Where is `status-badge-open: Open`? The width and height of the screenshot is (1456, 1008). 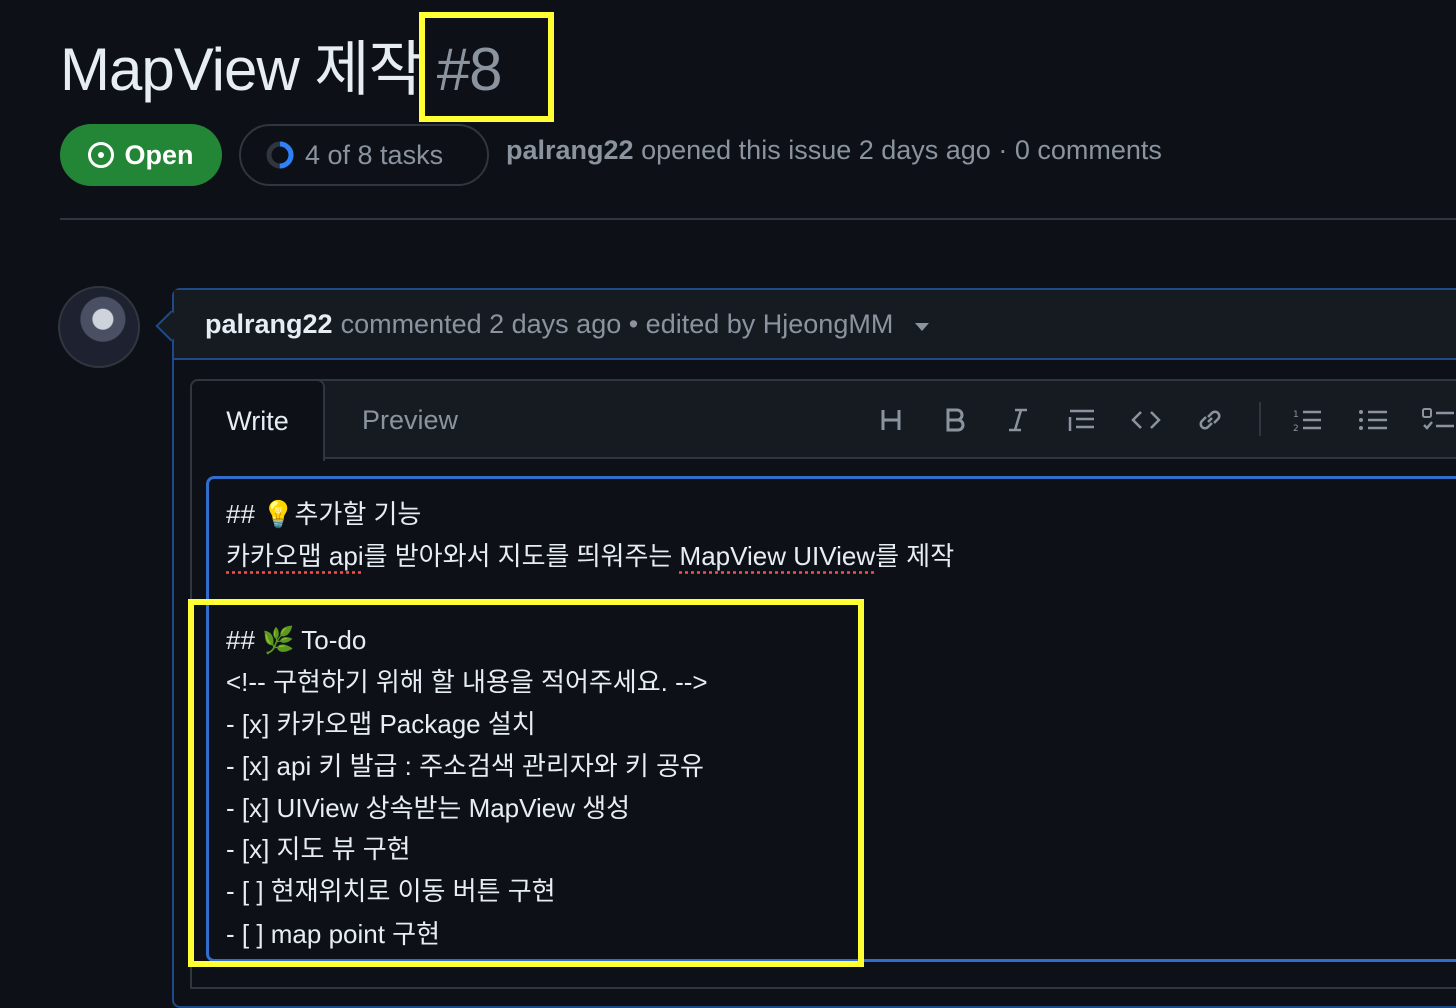 status-badge-open: Open is located at coordinates (141, 155).